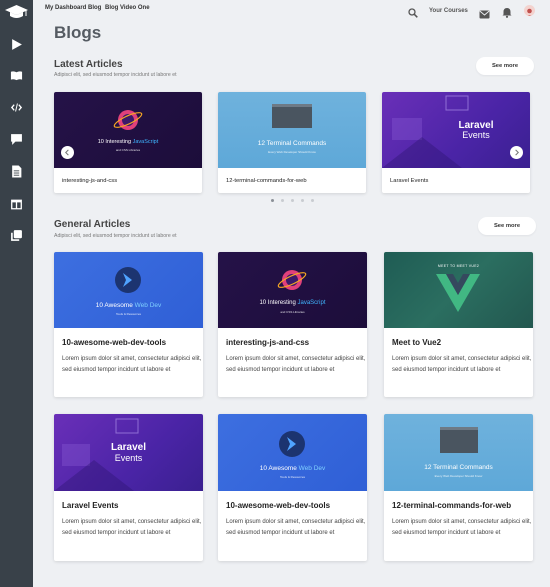 This screenshot has height=587, width=550. Describe the element at coordinates (16, 235) in the screenshot. I see `copy-icon` at that location.